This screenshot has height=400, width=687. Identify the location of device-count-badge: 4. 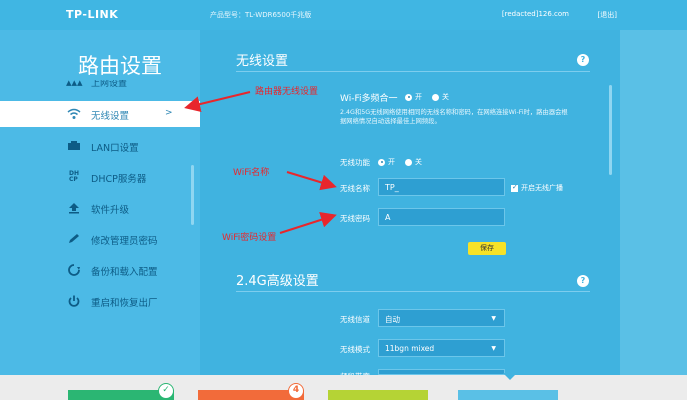
(296, 391).